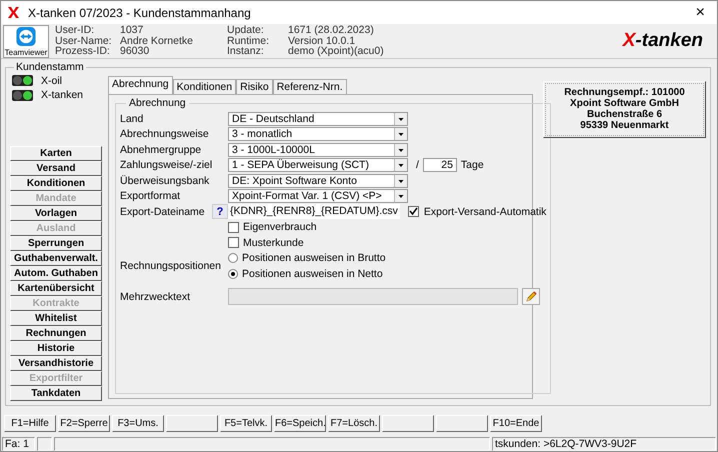 The width and height of the screenshot is (718, 452). Describe the element at coordinates (56, 153) in the screenshot. I see `side-button: Karten` at that location.